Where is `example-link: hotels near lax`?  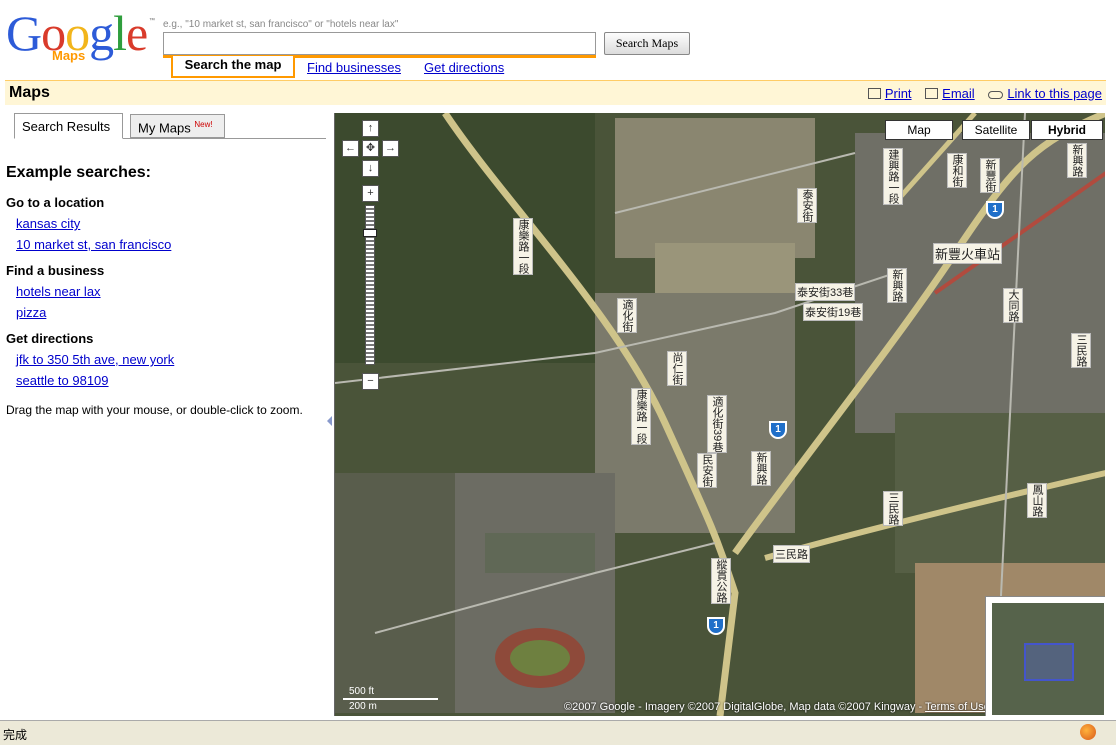 example-link: hotels near lax is located at coordinates (166, 291).